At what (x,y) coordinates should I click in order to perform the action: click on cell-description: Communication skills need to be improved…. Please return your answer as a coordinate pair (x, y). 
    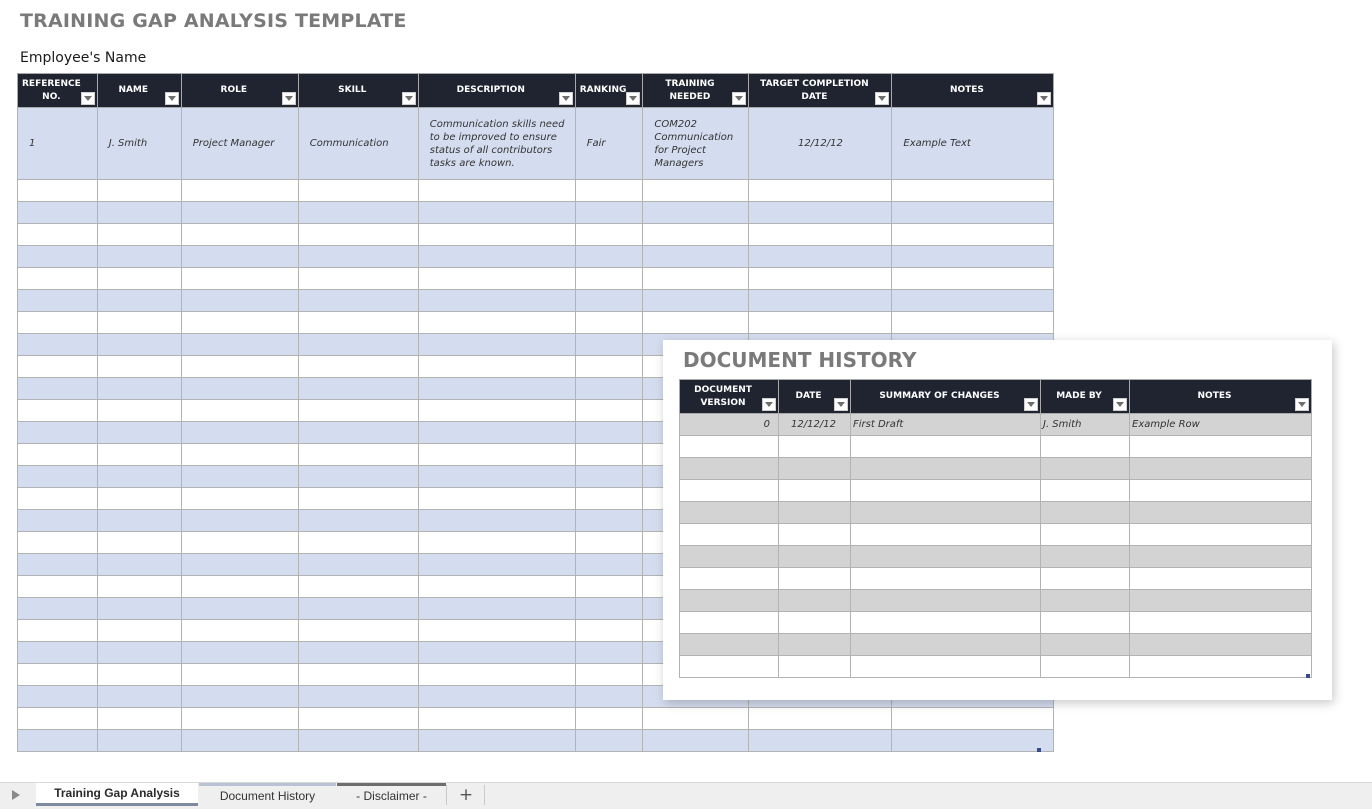
    Looking at the image, I should click on (496, 143).